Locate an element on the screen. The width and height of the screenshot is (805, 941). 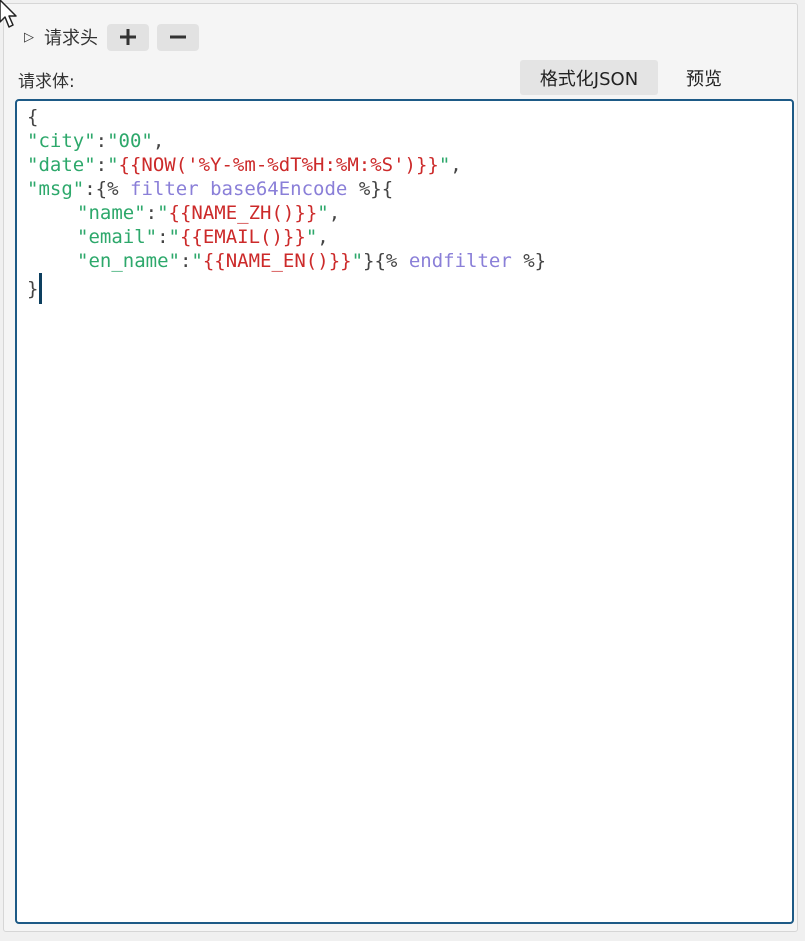
code-key: "email" is located at coordinates (117, 237).